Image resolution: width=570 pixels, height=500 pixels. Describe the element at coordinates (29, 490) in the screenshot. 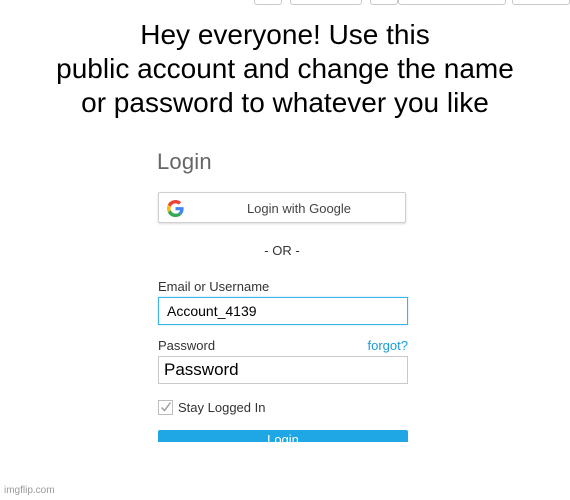

I see `imgflip-watermark: imgflip.com` at that location.